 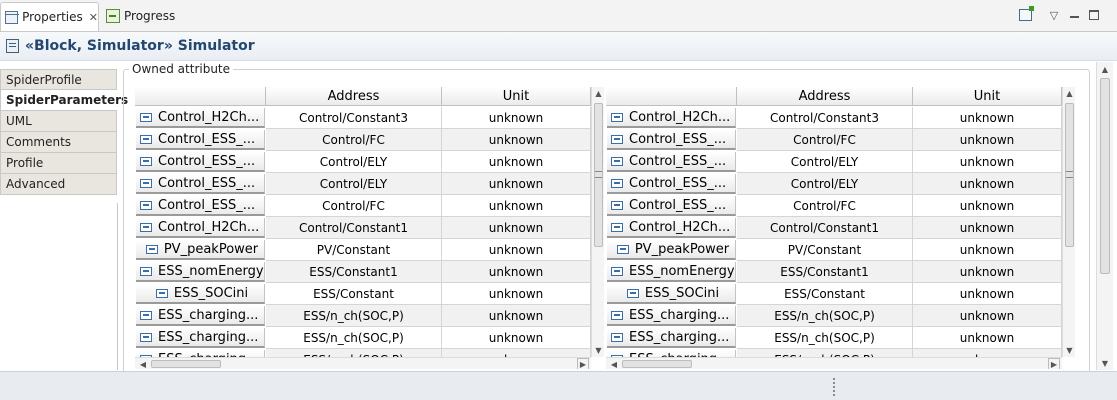 I want to click on tab-properties: Properties ✕, so click(x=49, y=16).